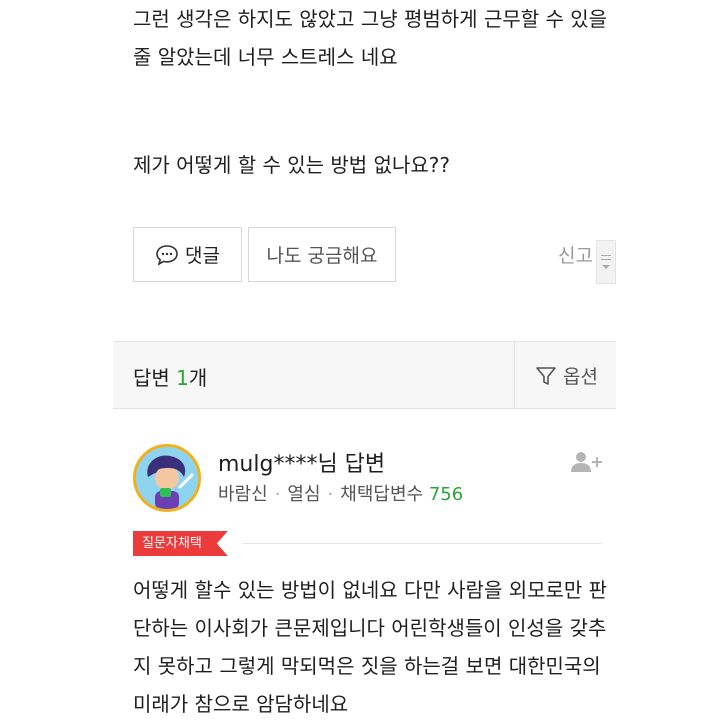 The height and width of the screenshot is (723, 720). Describe the element at coordinates (182, 378) in the screenshot. I see `answer-count: 1` at that location.